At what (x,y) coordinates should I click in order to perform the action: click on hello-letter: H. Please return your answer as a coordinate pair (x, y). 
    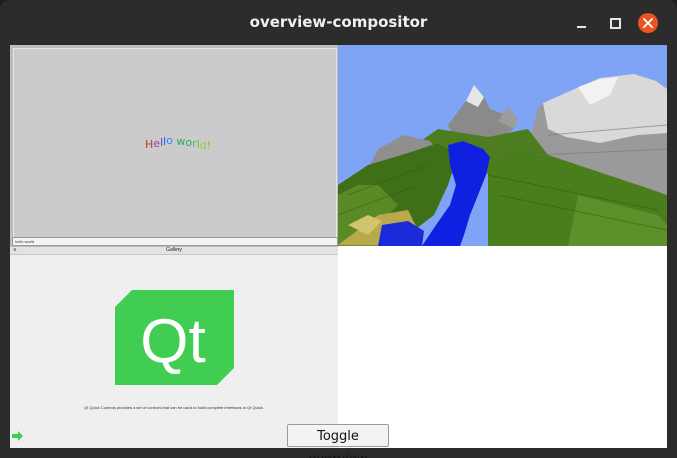
    Looking at the image, I should click on (149, 144).